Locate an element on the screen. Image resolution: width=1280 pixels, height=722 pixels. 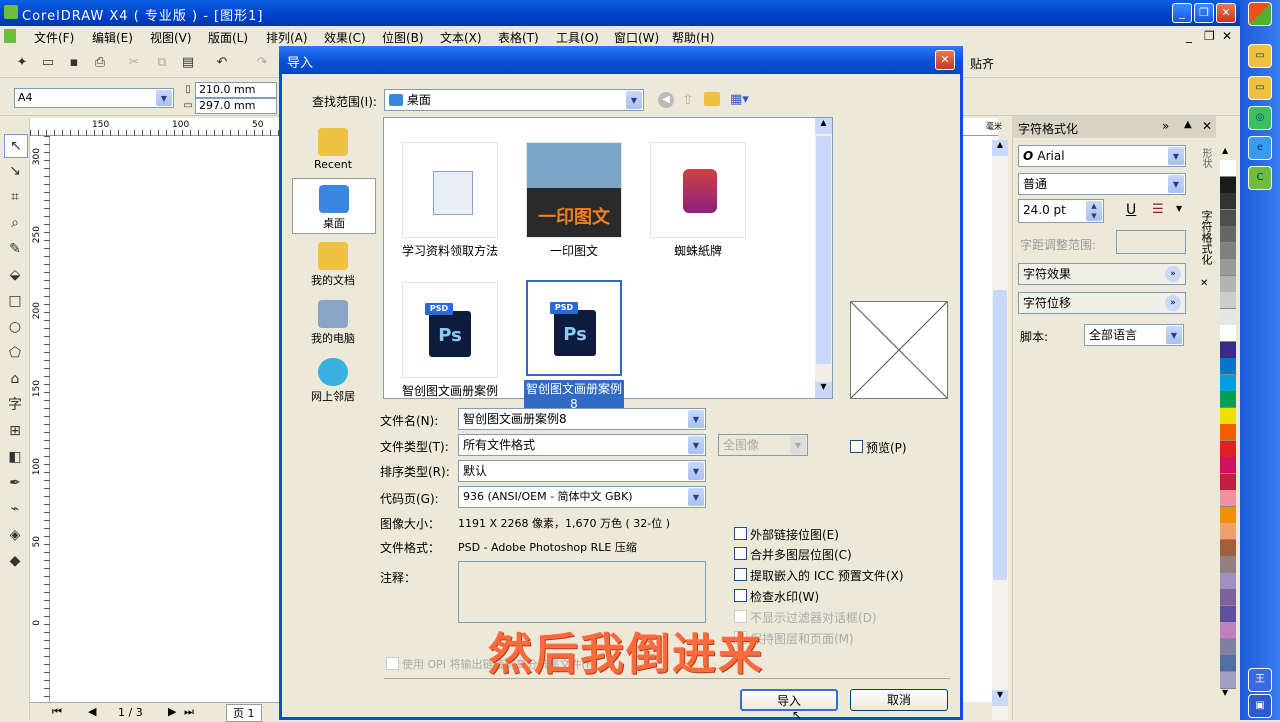
side-tab-close-icon: ✕ is located at coordinates (1204, 283).